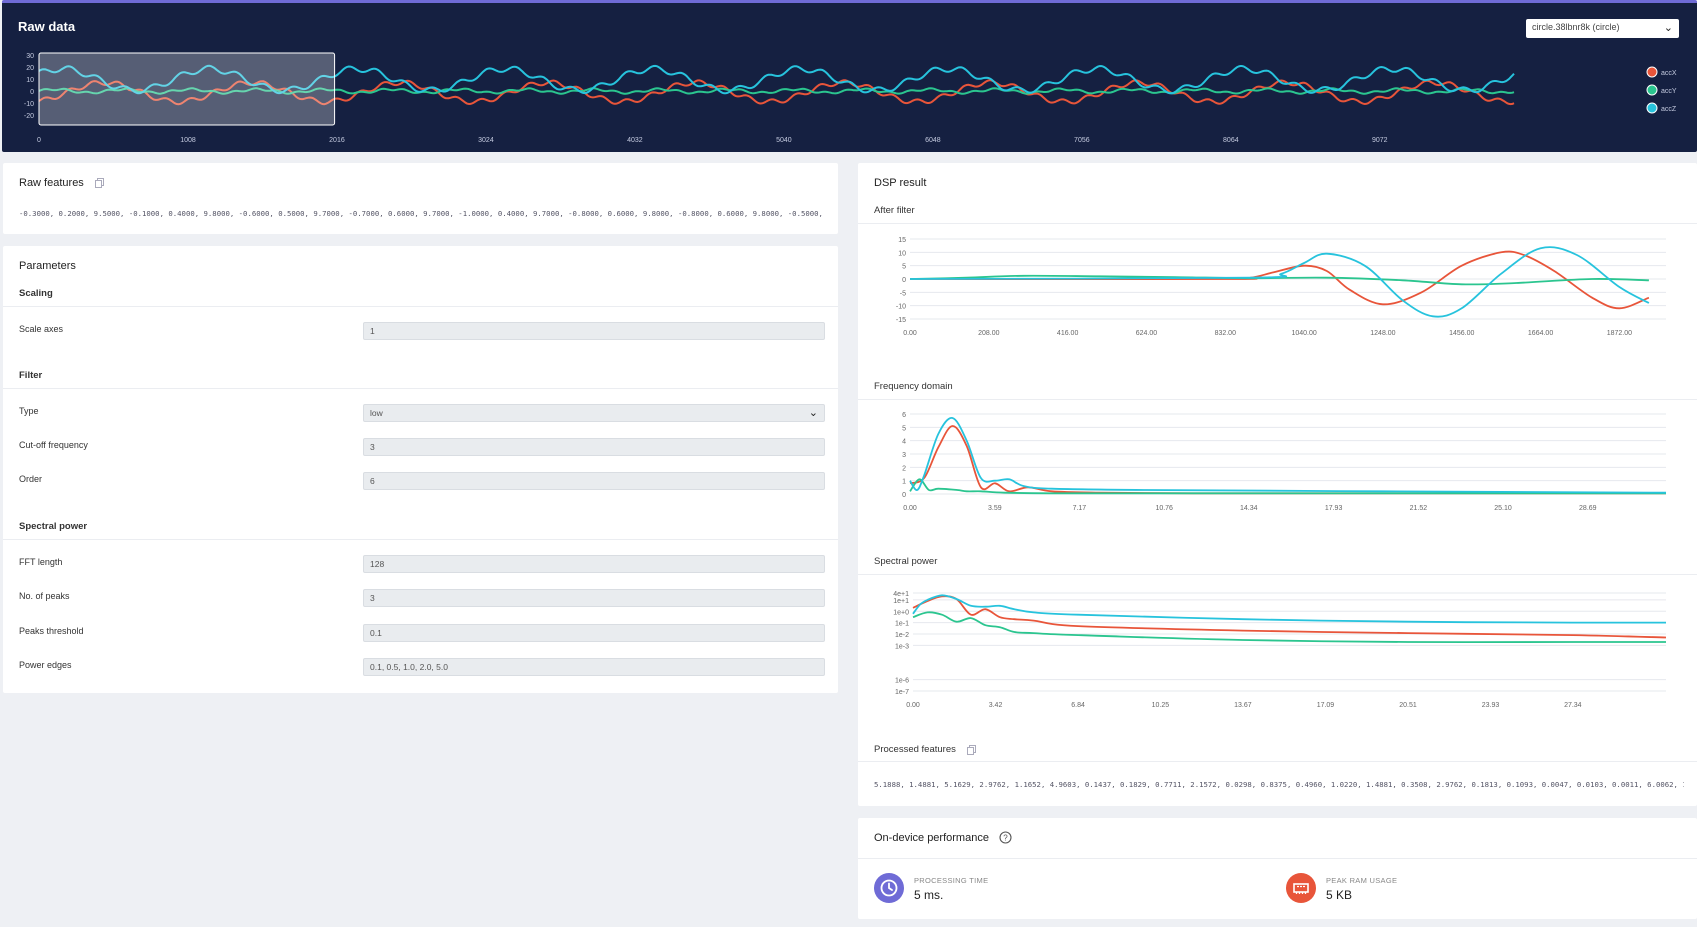 The image size is (1697, 927). I want to click on y-tick-label: -5, so click(903, 293).